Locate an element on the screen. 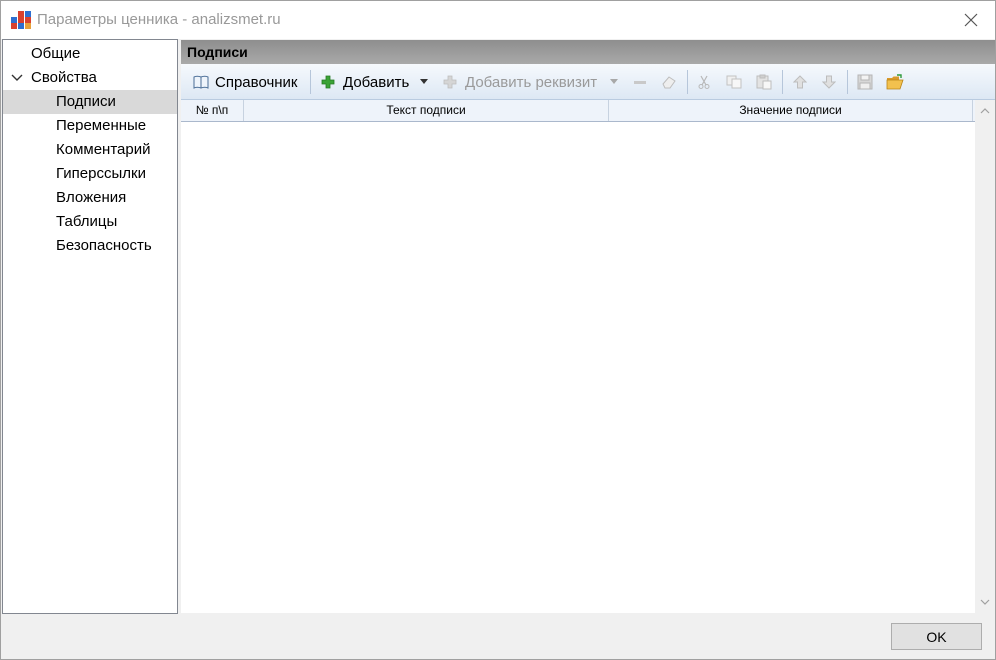  copy-icon is located at coordinates (734, 82).